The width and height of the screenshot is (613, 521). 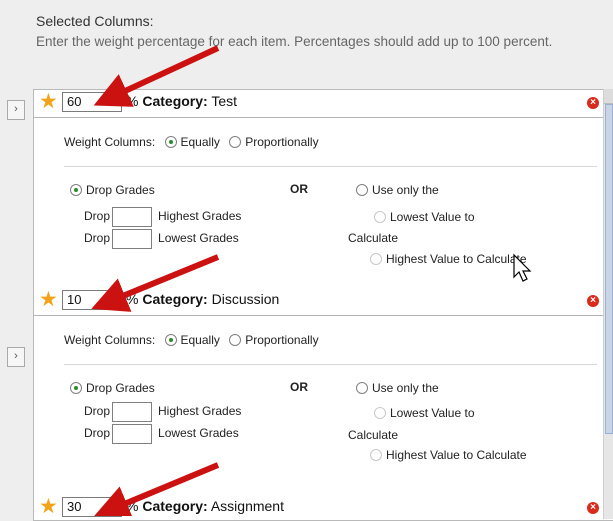 I want to click on category-title: % Category: Assignment, so click(x=205, y=506).